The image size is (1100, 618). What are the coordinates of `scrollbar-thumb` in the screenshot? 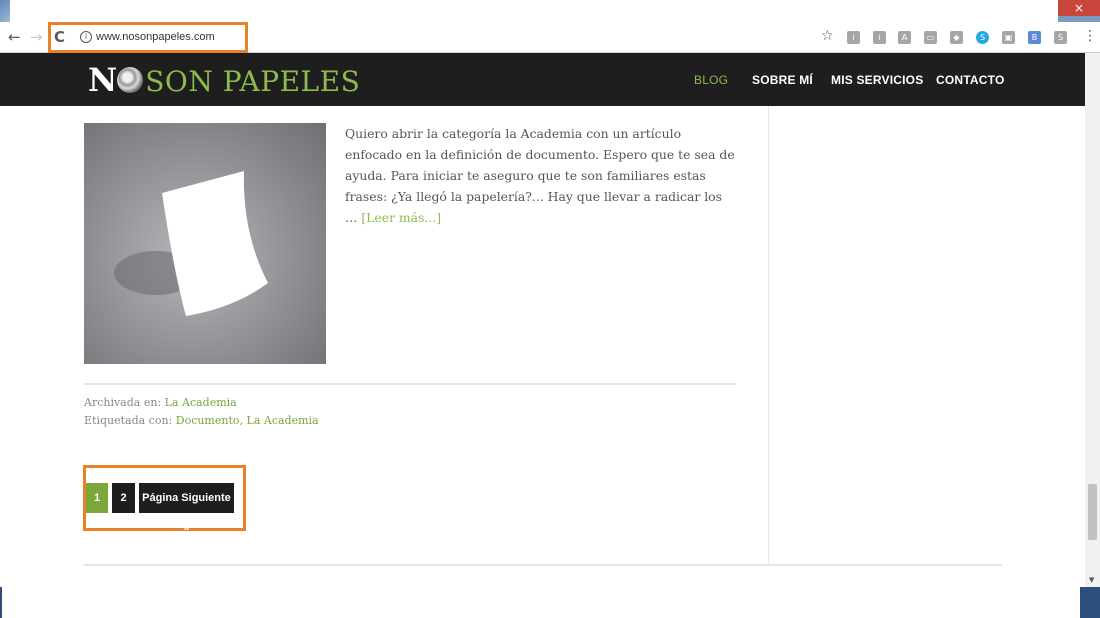 It's located at (1092, 512).